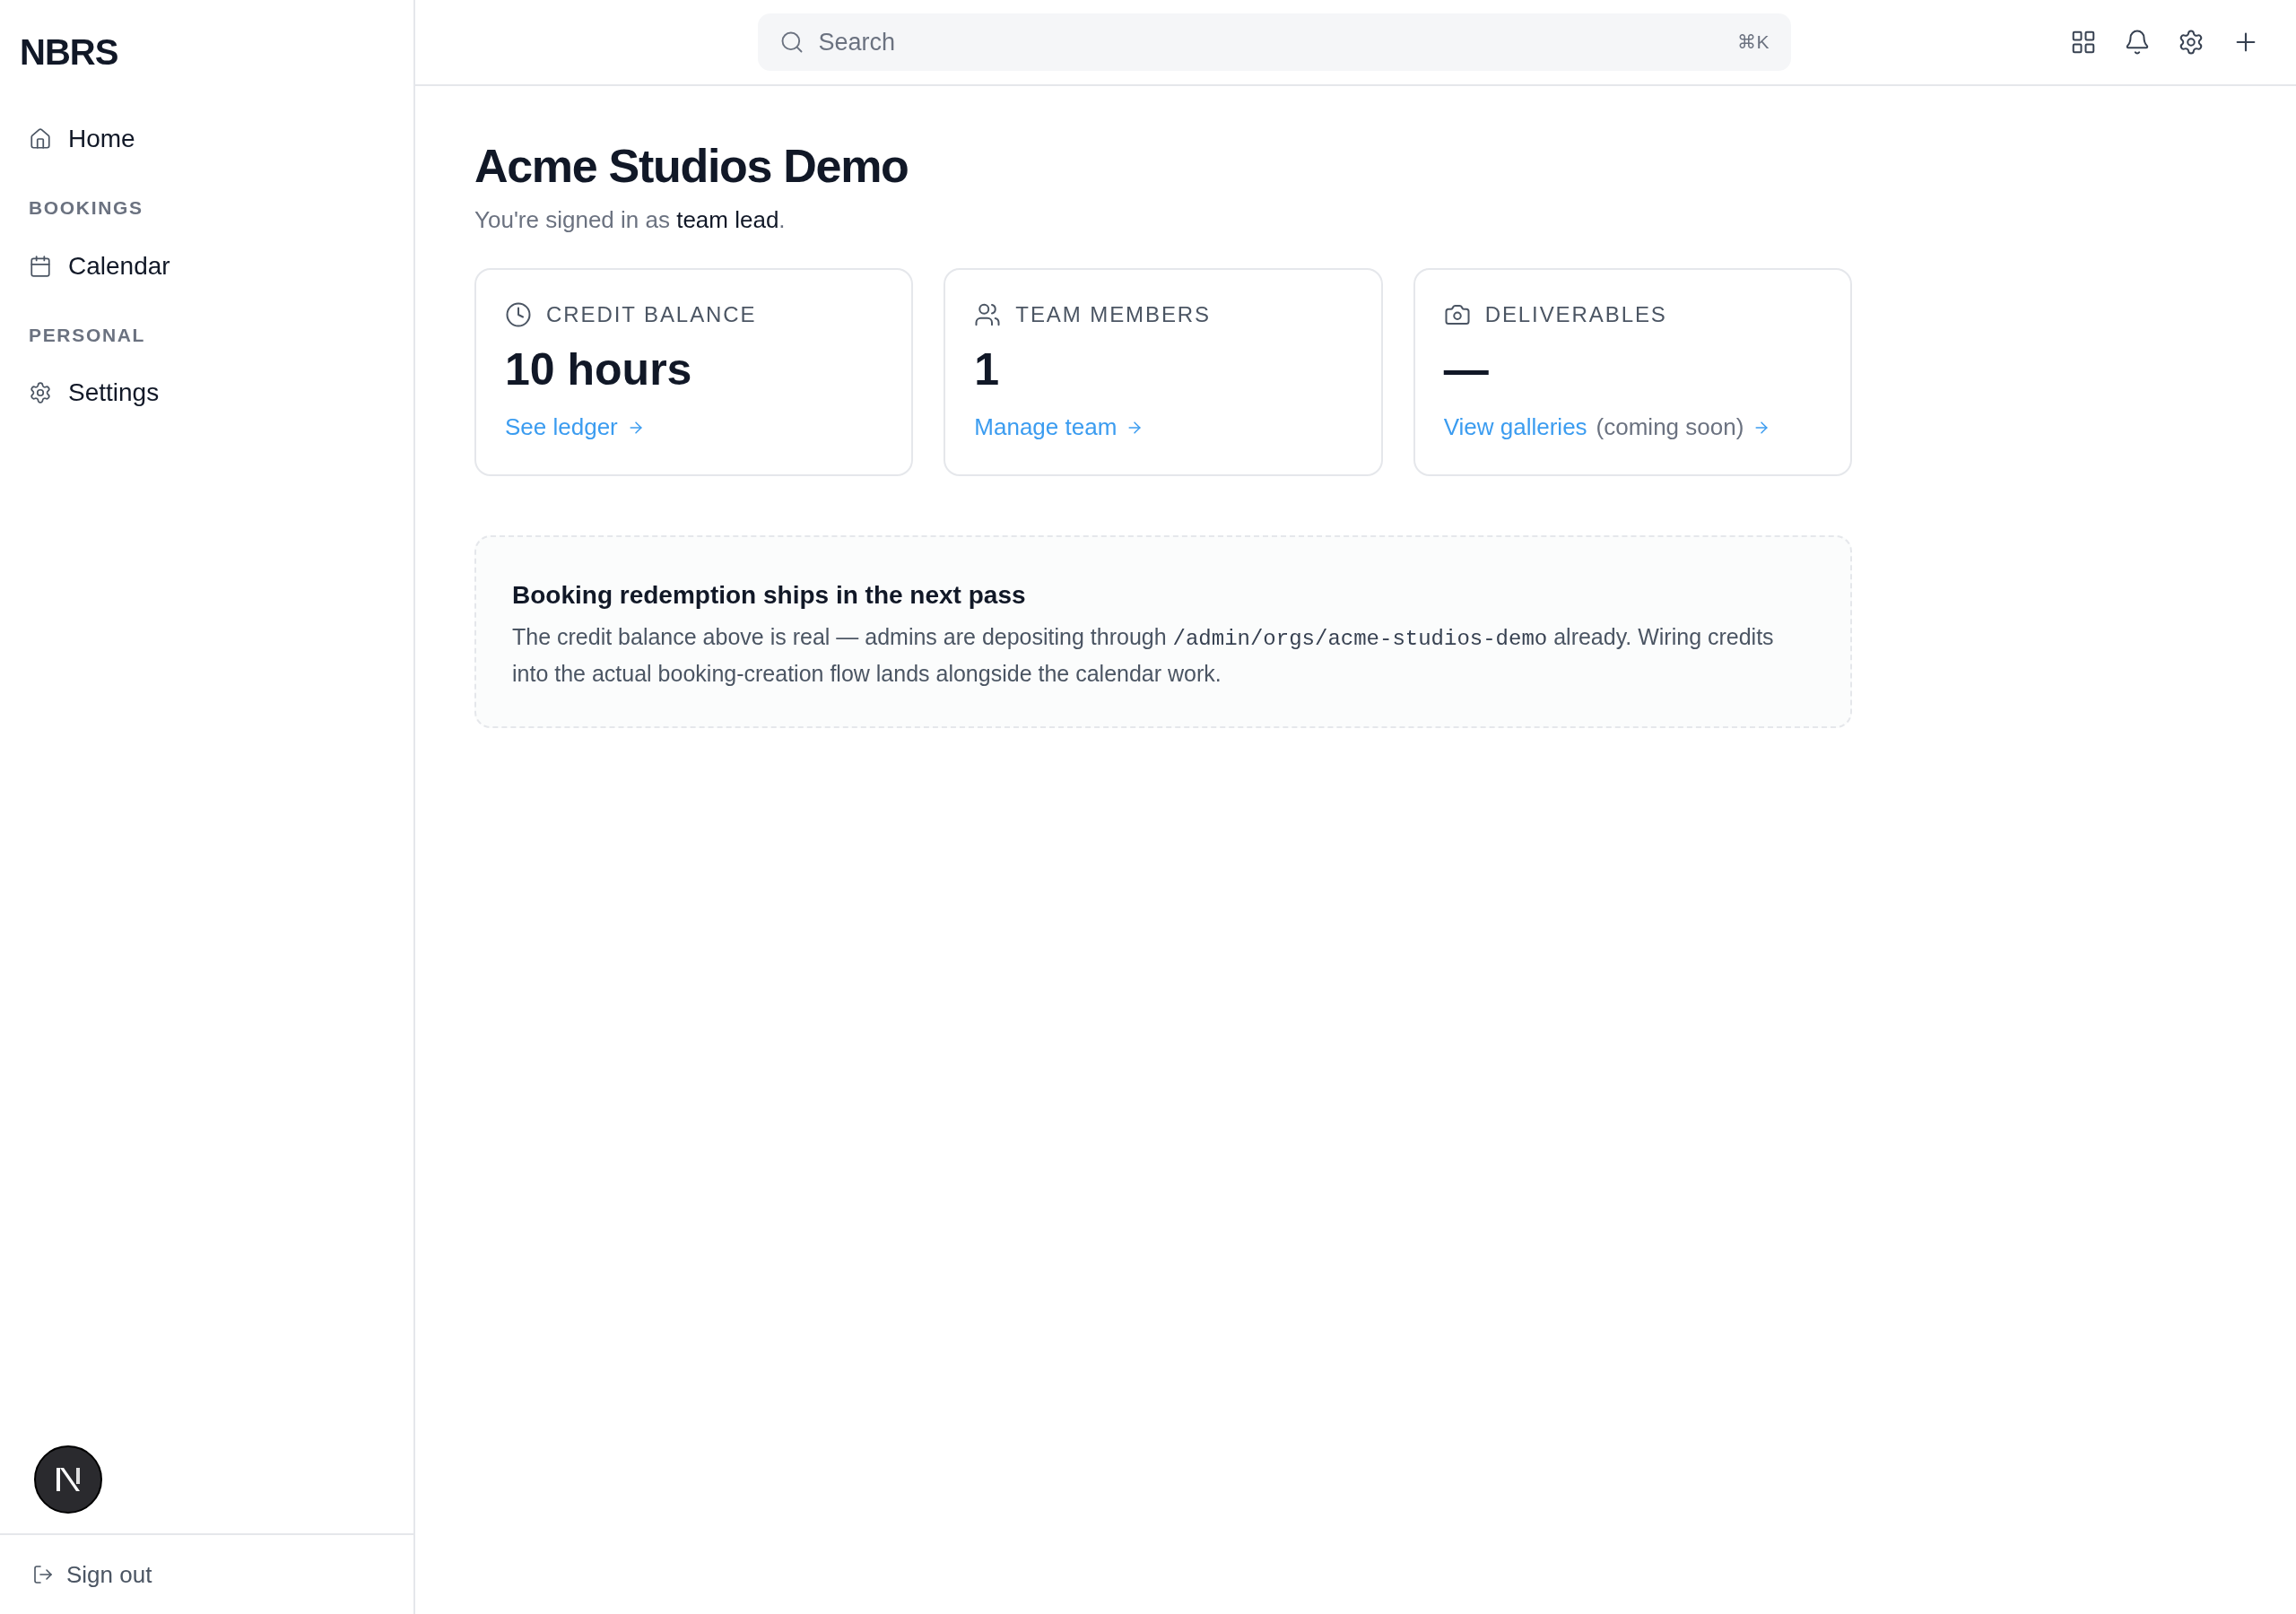 The height and width of the screenshot is (1614, 2296). What do you see at coordinates (1143, 655) in the screenshot?
I see `notice-text: The credit balance above is real — admins are depositing through /admin/orgs/acme-studios-demo already. Wiring credits into the actual booking-creation flow lands alongside the calendar work.` at bounding box center [1143, 655].